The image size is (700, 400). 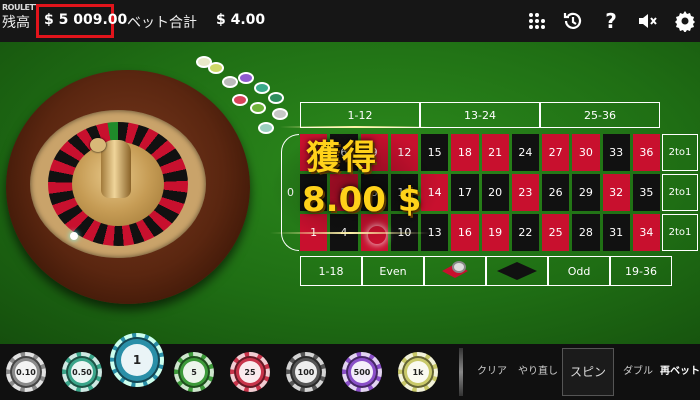 I want to click on chip-label: 5, so click(x=194, y=372).